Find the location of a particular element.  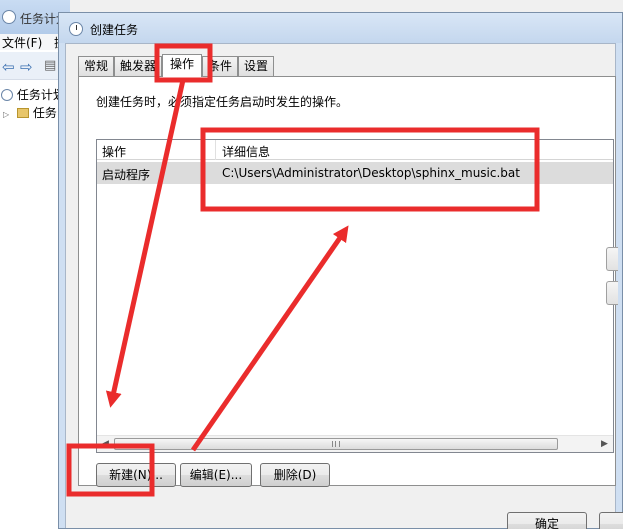

scroll-right-arrow-icon: ▶ is located at coordinates (604, 444).